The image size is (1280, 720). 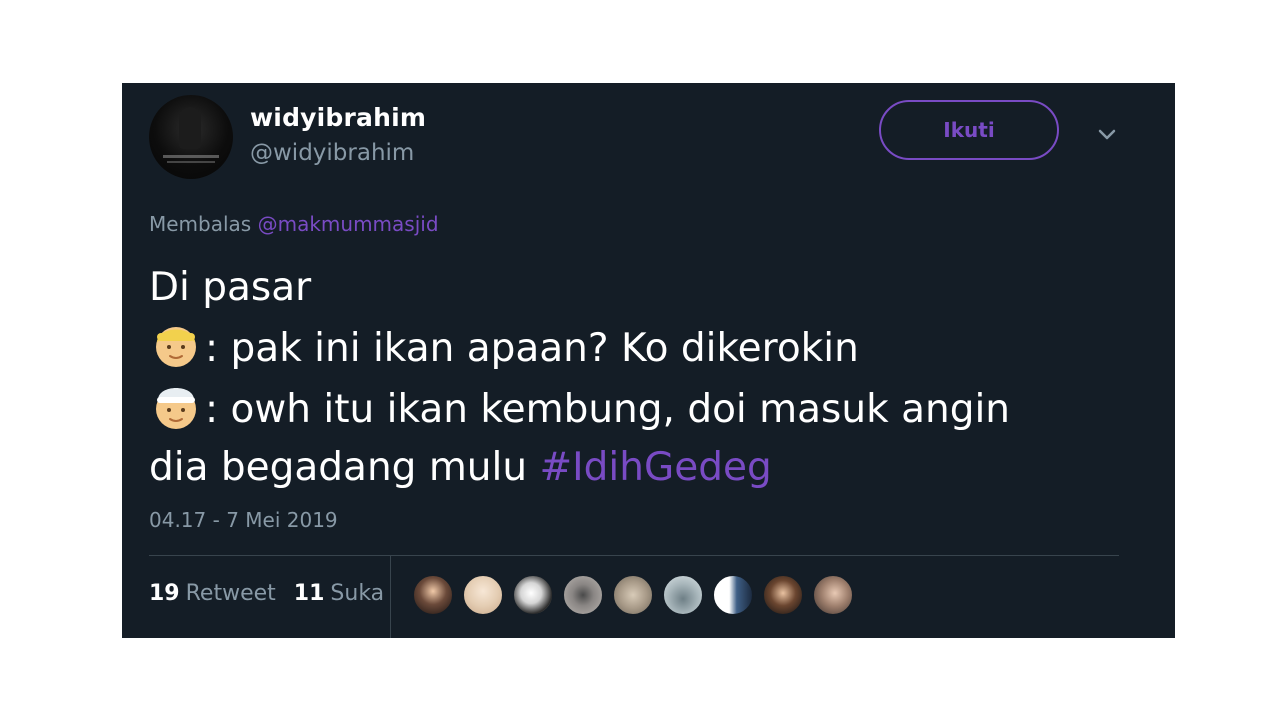 I want to click on follow-button: Ikuti, so click(x=969, y=130).